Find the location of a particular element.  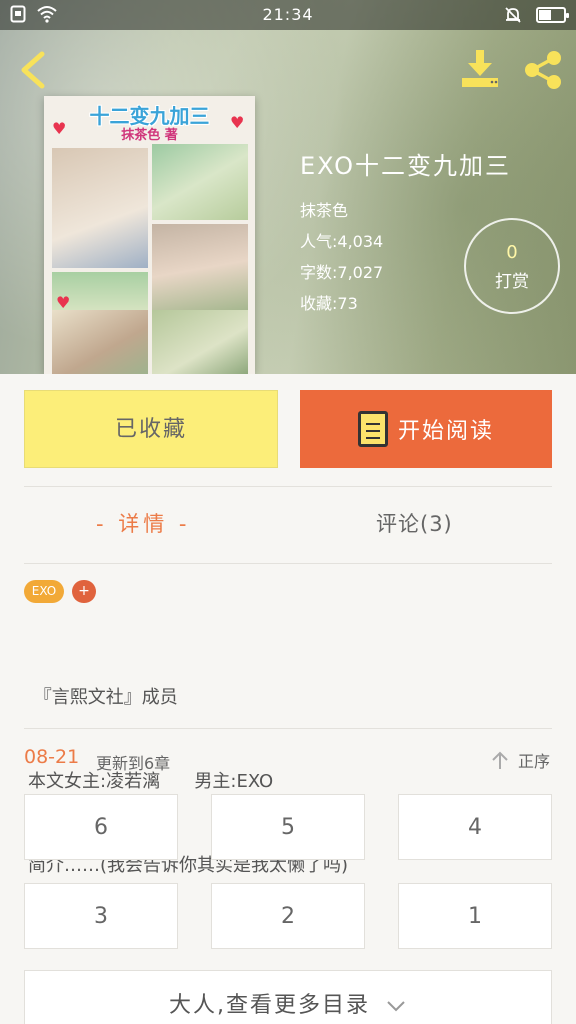

start-reading-button: 开始阅读 is located at coordinates (426, 429).